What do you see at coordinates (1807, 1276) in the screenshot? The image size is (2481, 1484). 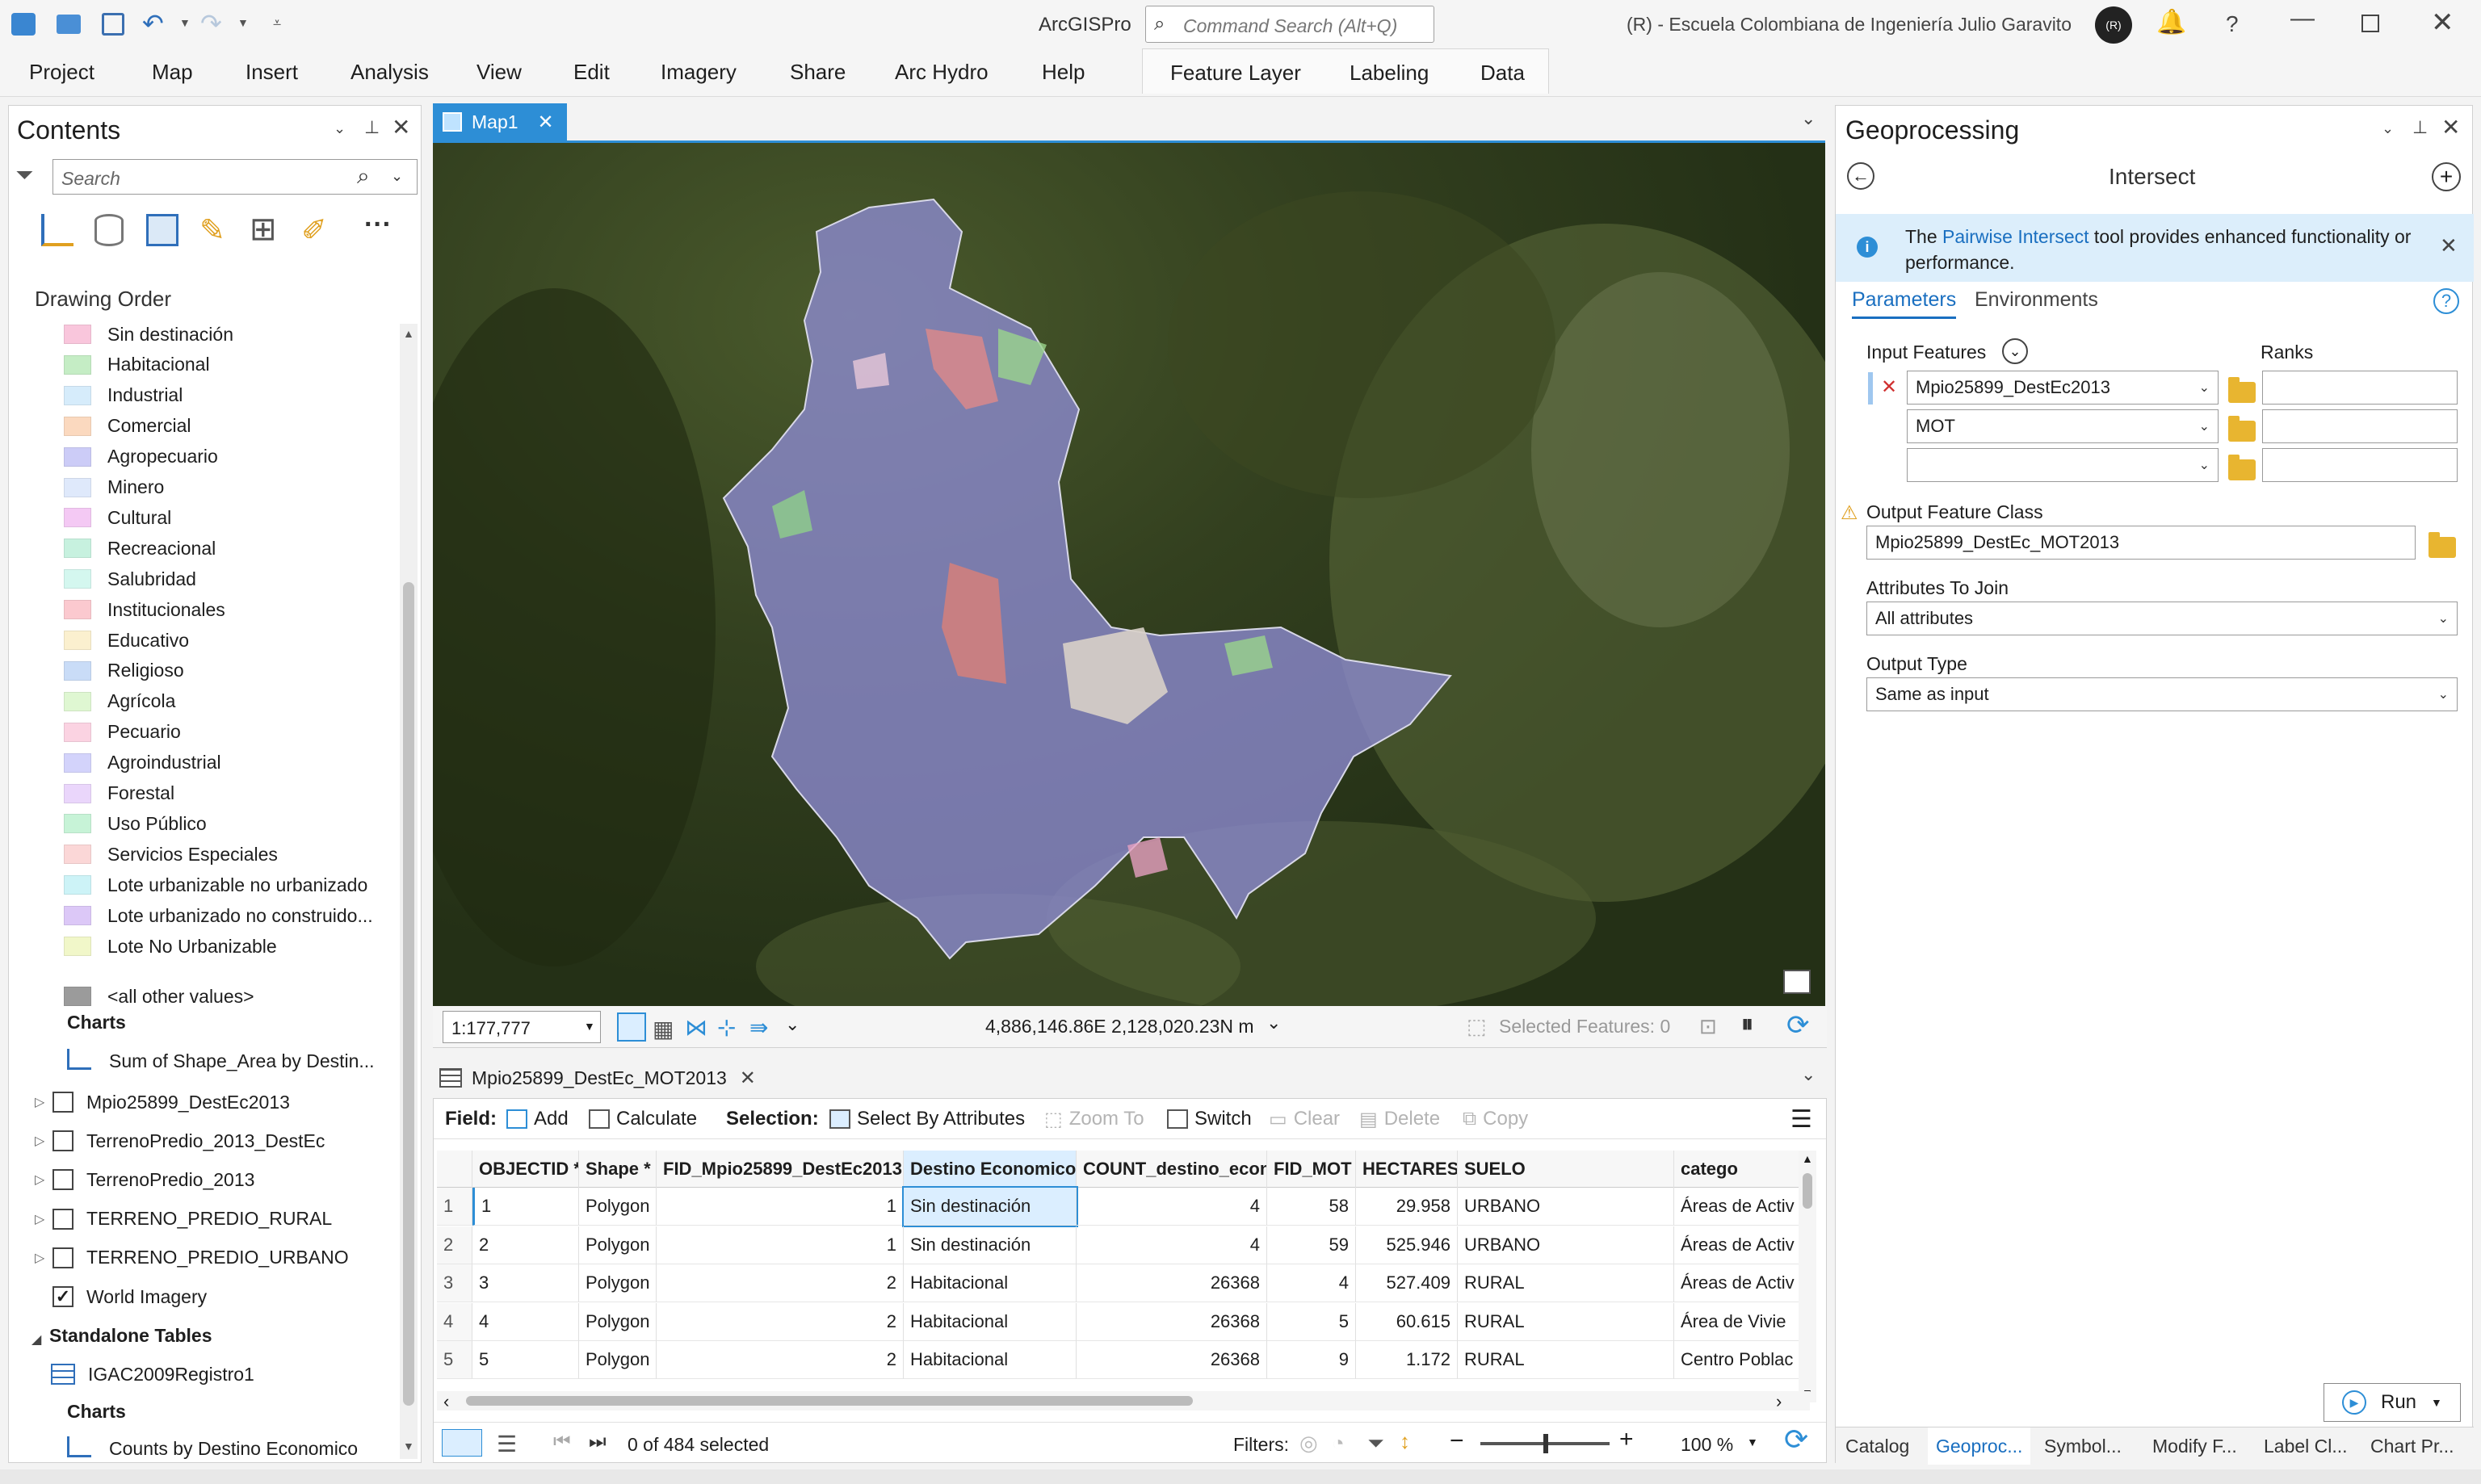 I see `table-vertical-scrollbar: ▲ ▼` at bounding box center [1807, 1276].